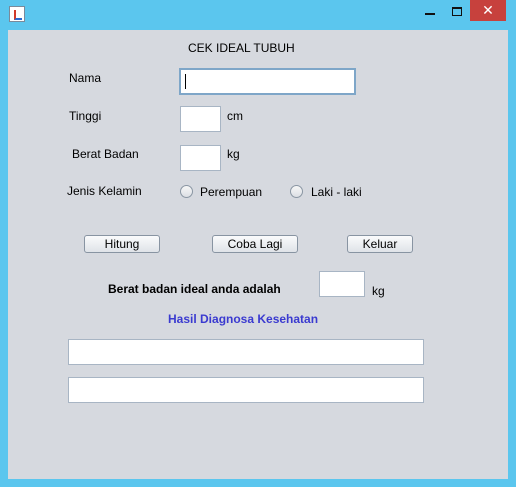 The height and width of the screenshot is (487, 516). I want to click on laki-laki-radio-label: Laki - laki, so click(336, 192).